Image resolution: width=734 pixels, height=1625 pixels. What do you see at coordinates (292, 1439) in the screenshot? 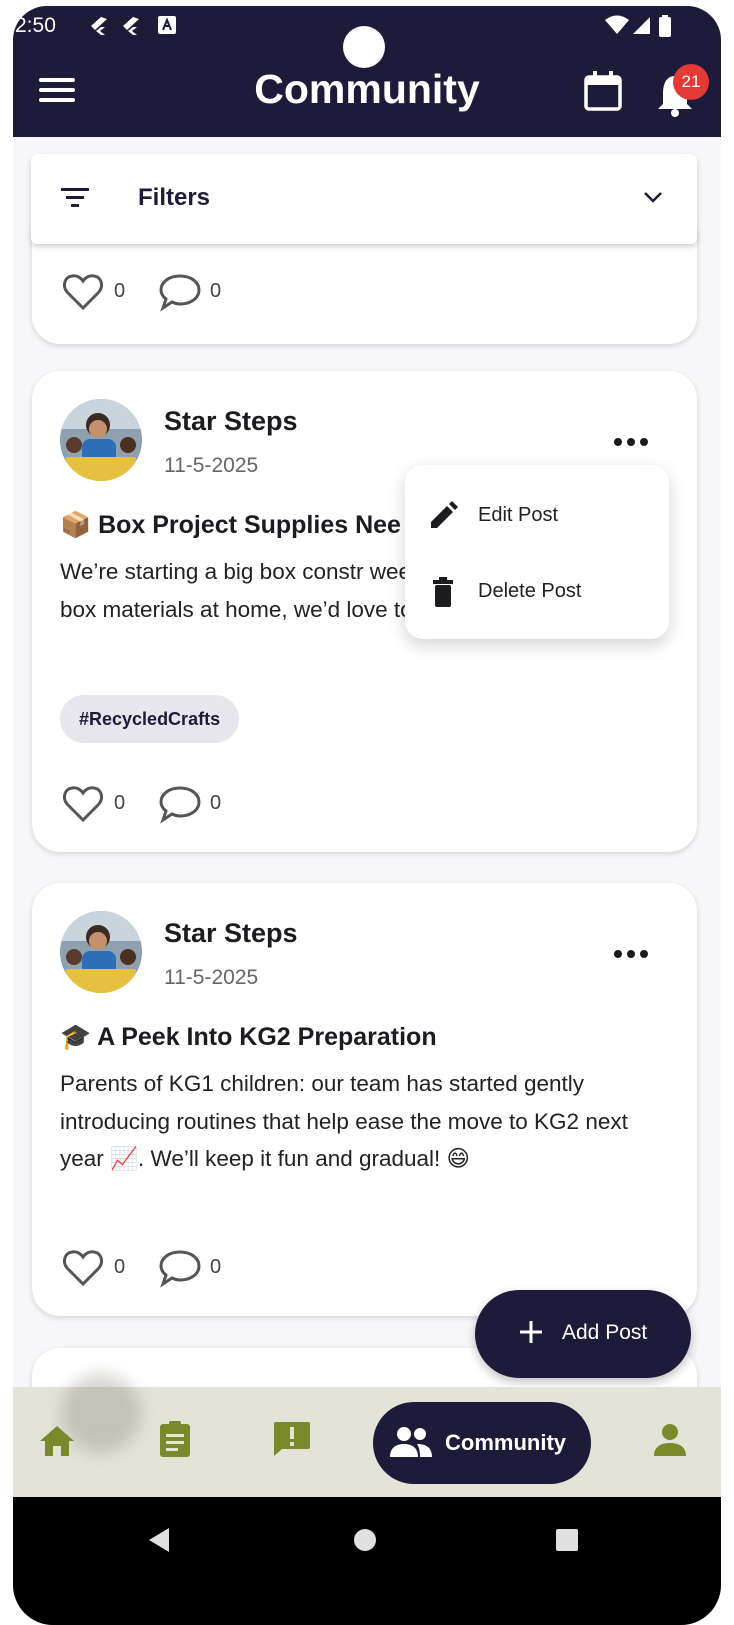
I see `feedback-icon` at bounding box center [292, 1439].